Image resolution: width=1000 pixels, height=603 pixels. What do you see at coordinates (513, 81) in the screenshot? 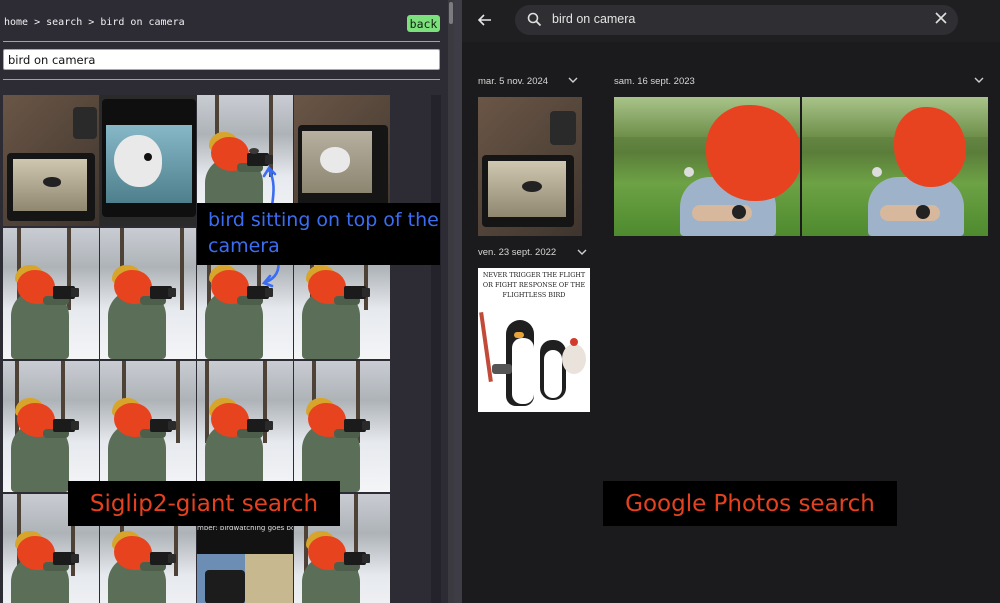
I see `date-group-label: mar. 5 nov. 2024` at bounding box center [513, 81].